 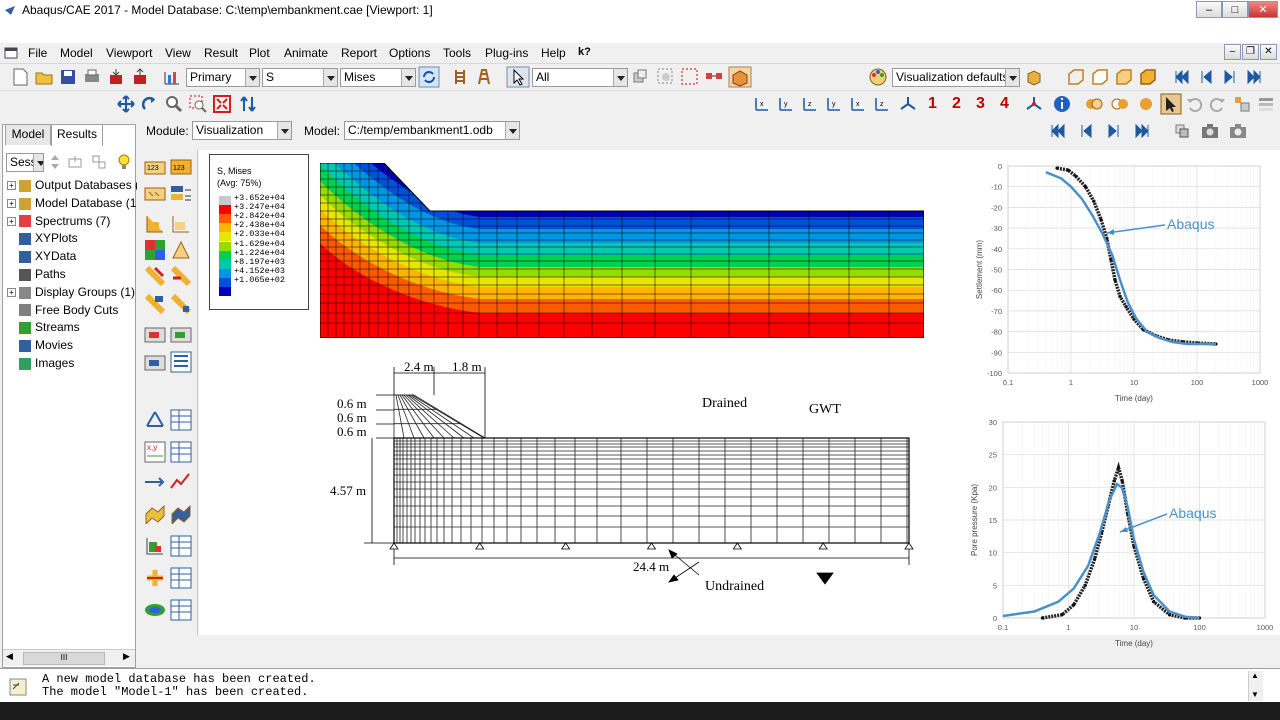 What do you see at coordinates (181, 546) in the screenshot?
I see `view-cut-manager-icon` at bounding box center [181, 546].